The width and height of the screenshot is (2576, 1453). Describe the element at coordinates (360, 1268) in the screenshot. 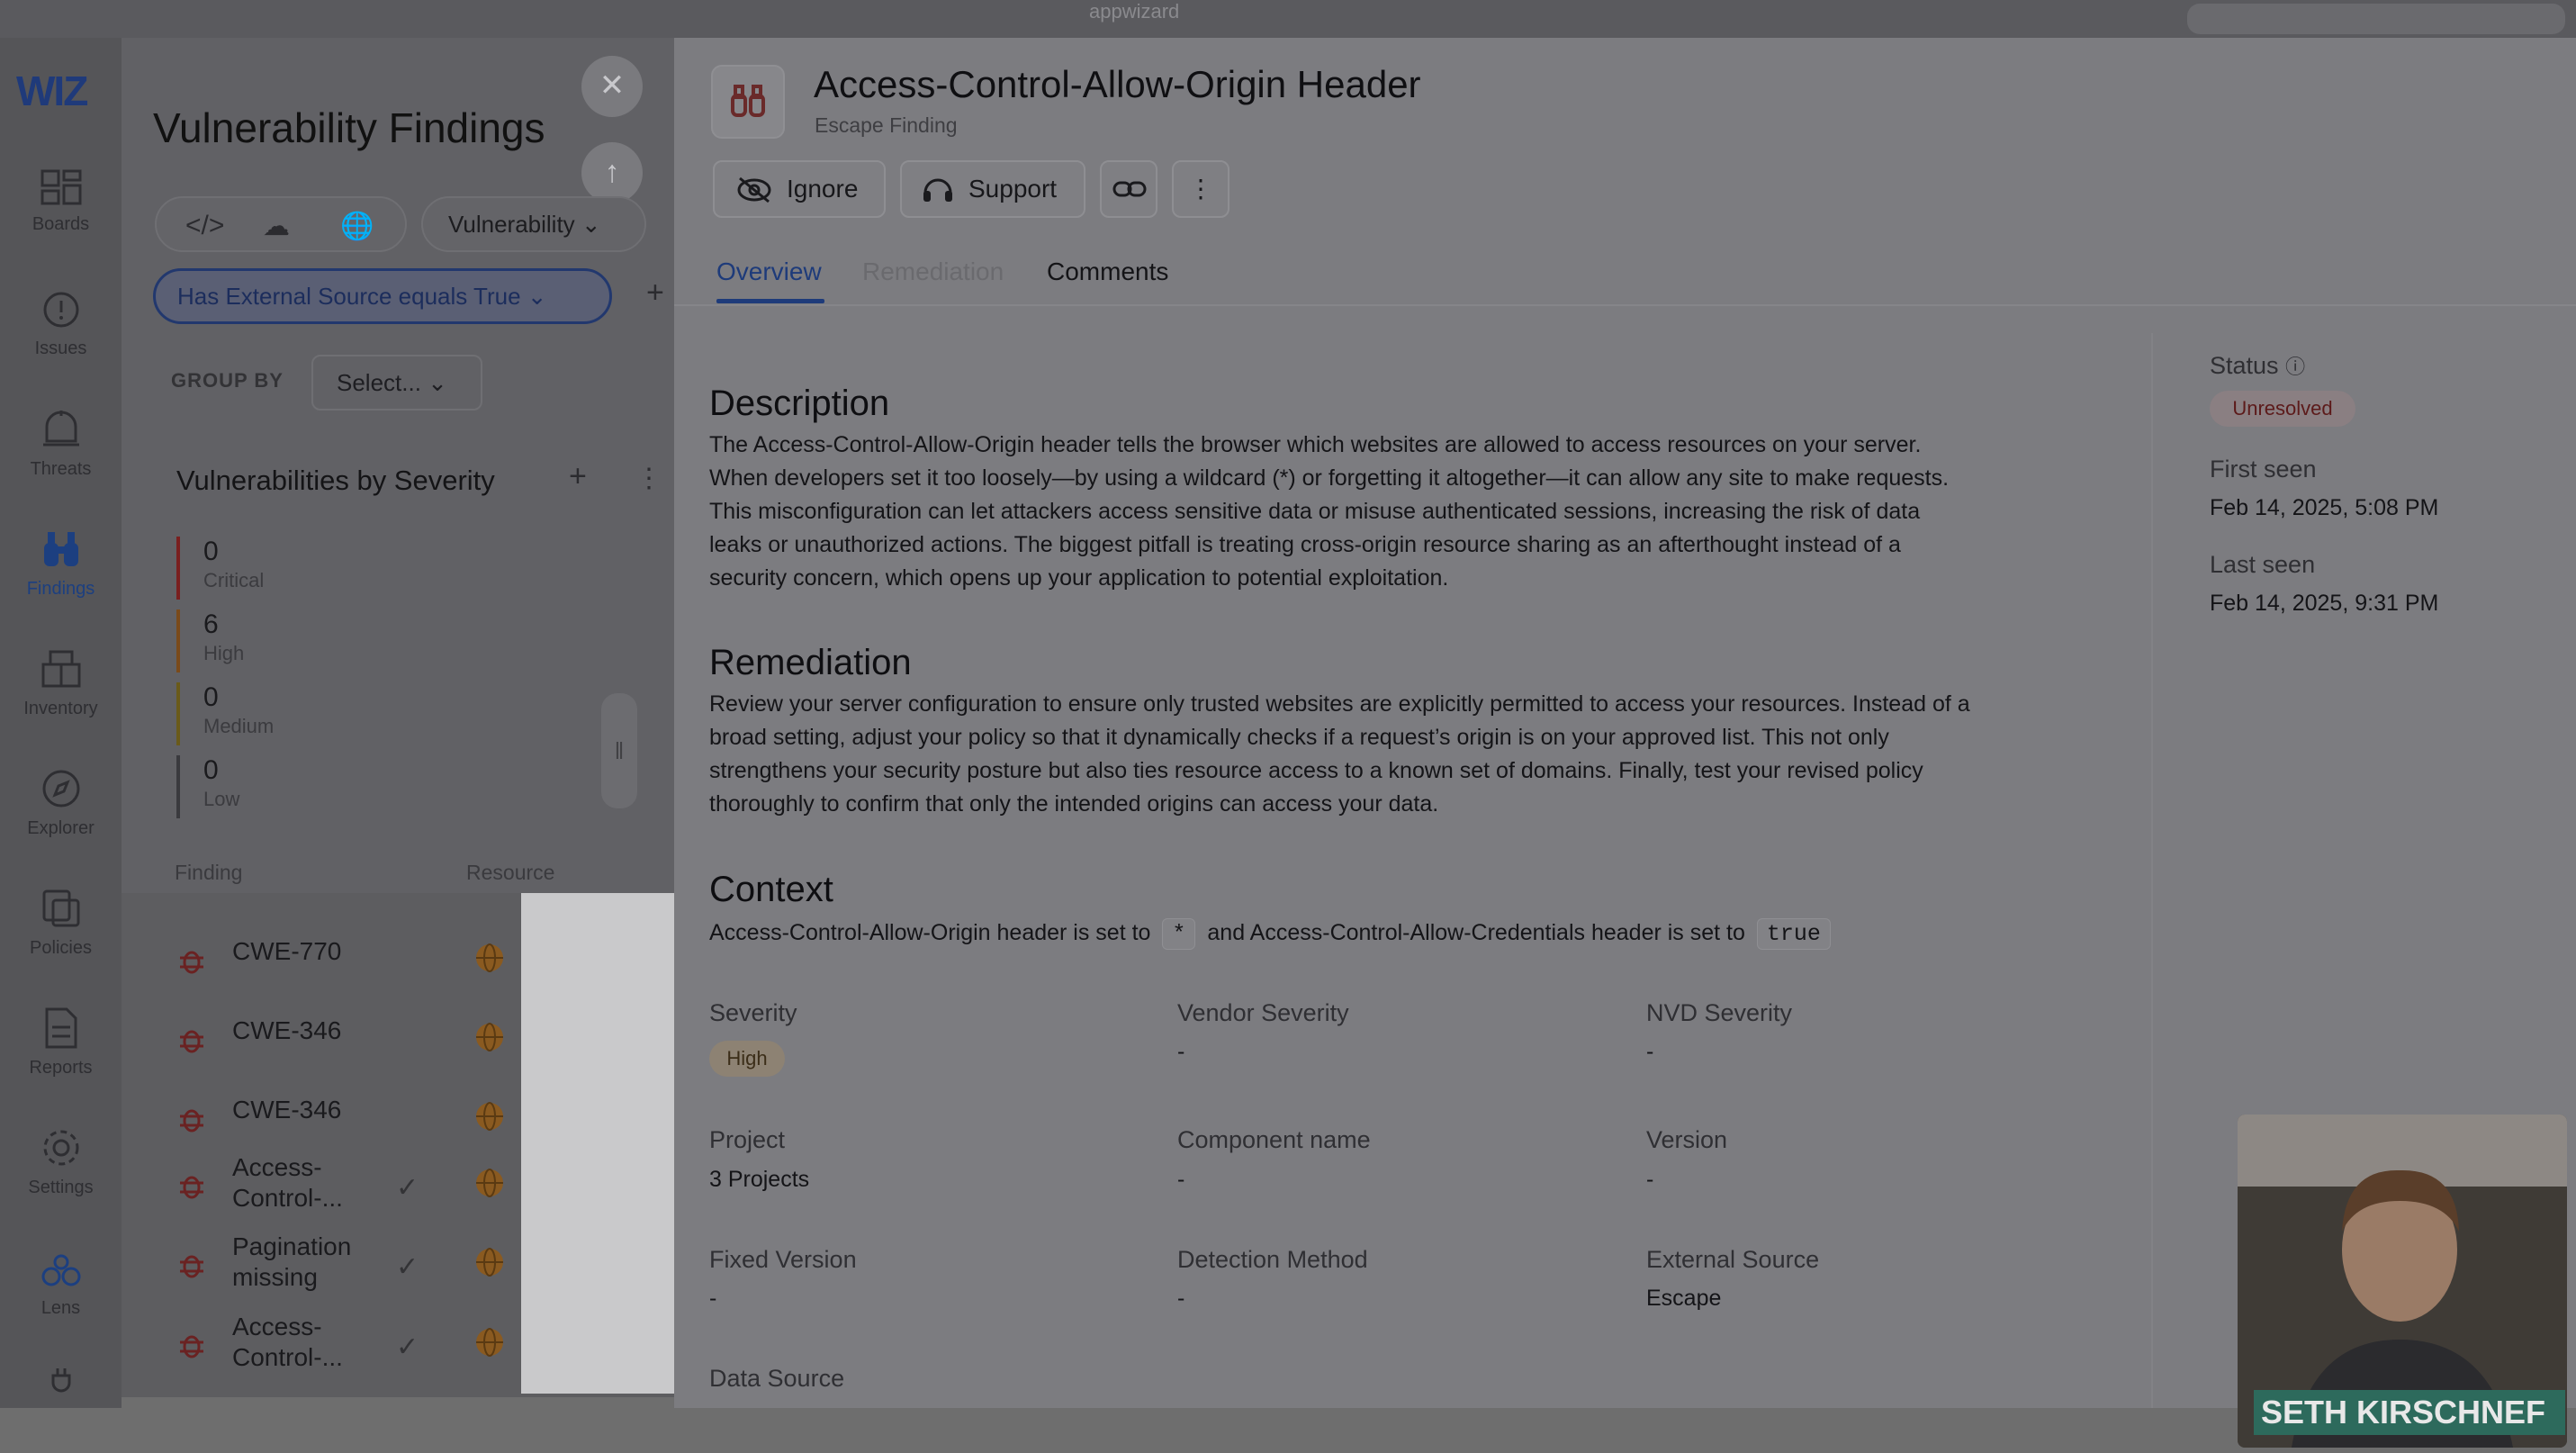

I see `table-row: Pagination missing ✓` at that location.